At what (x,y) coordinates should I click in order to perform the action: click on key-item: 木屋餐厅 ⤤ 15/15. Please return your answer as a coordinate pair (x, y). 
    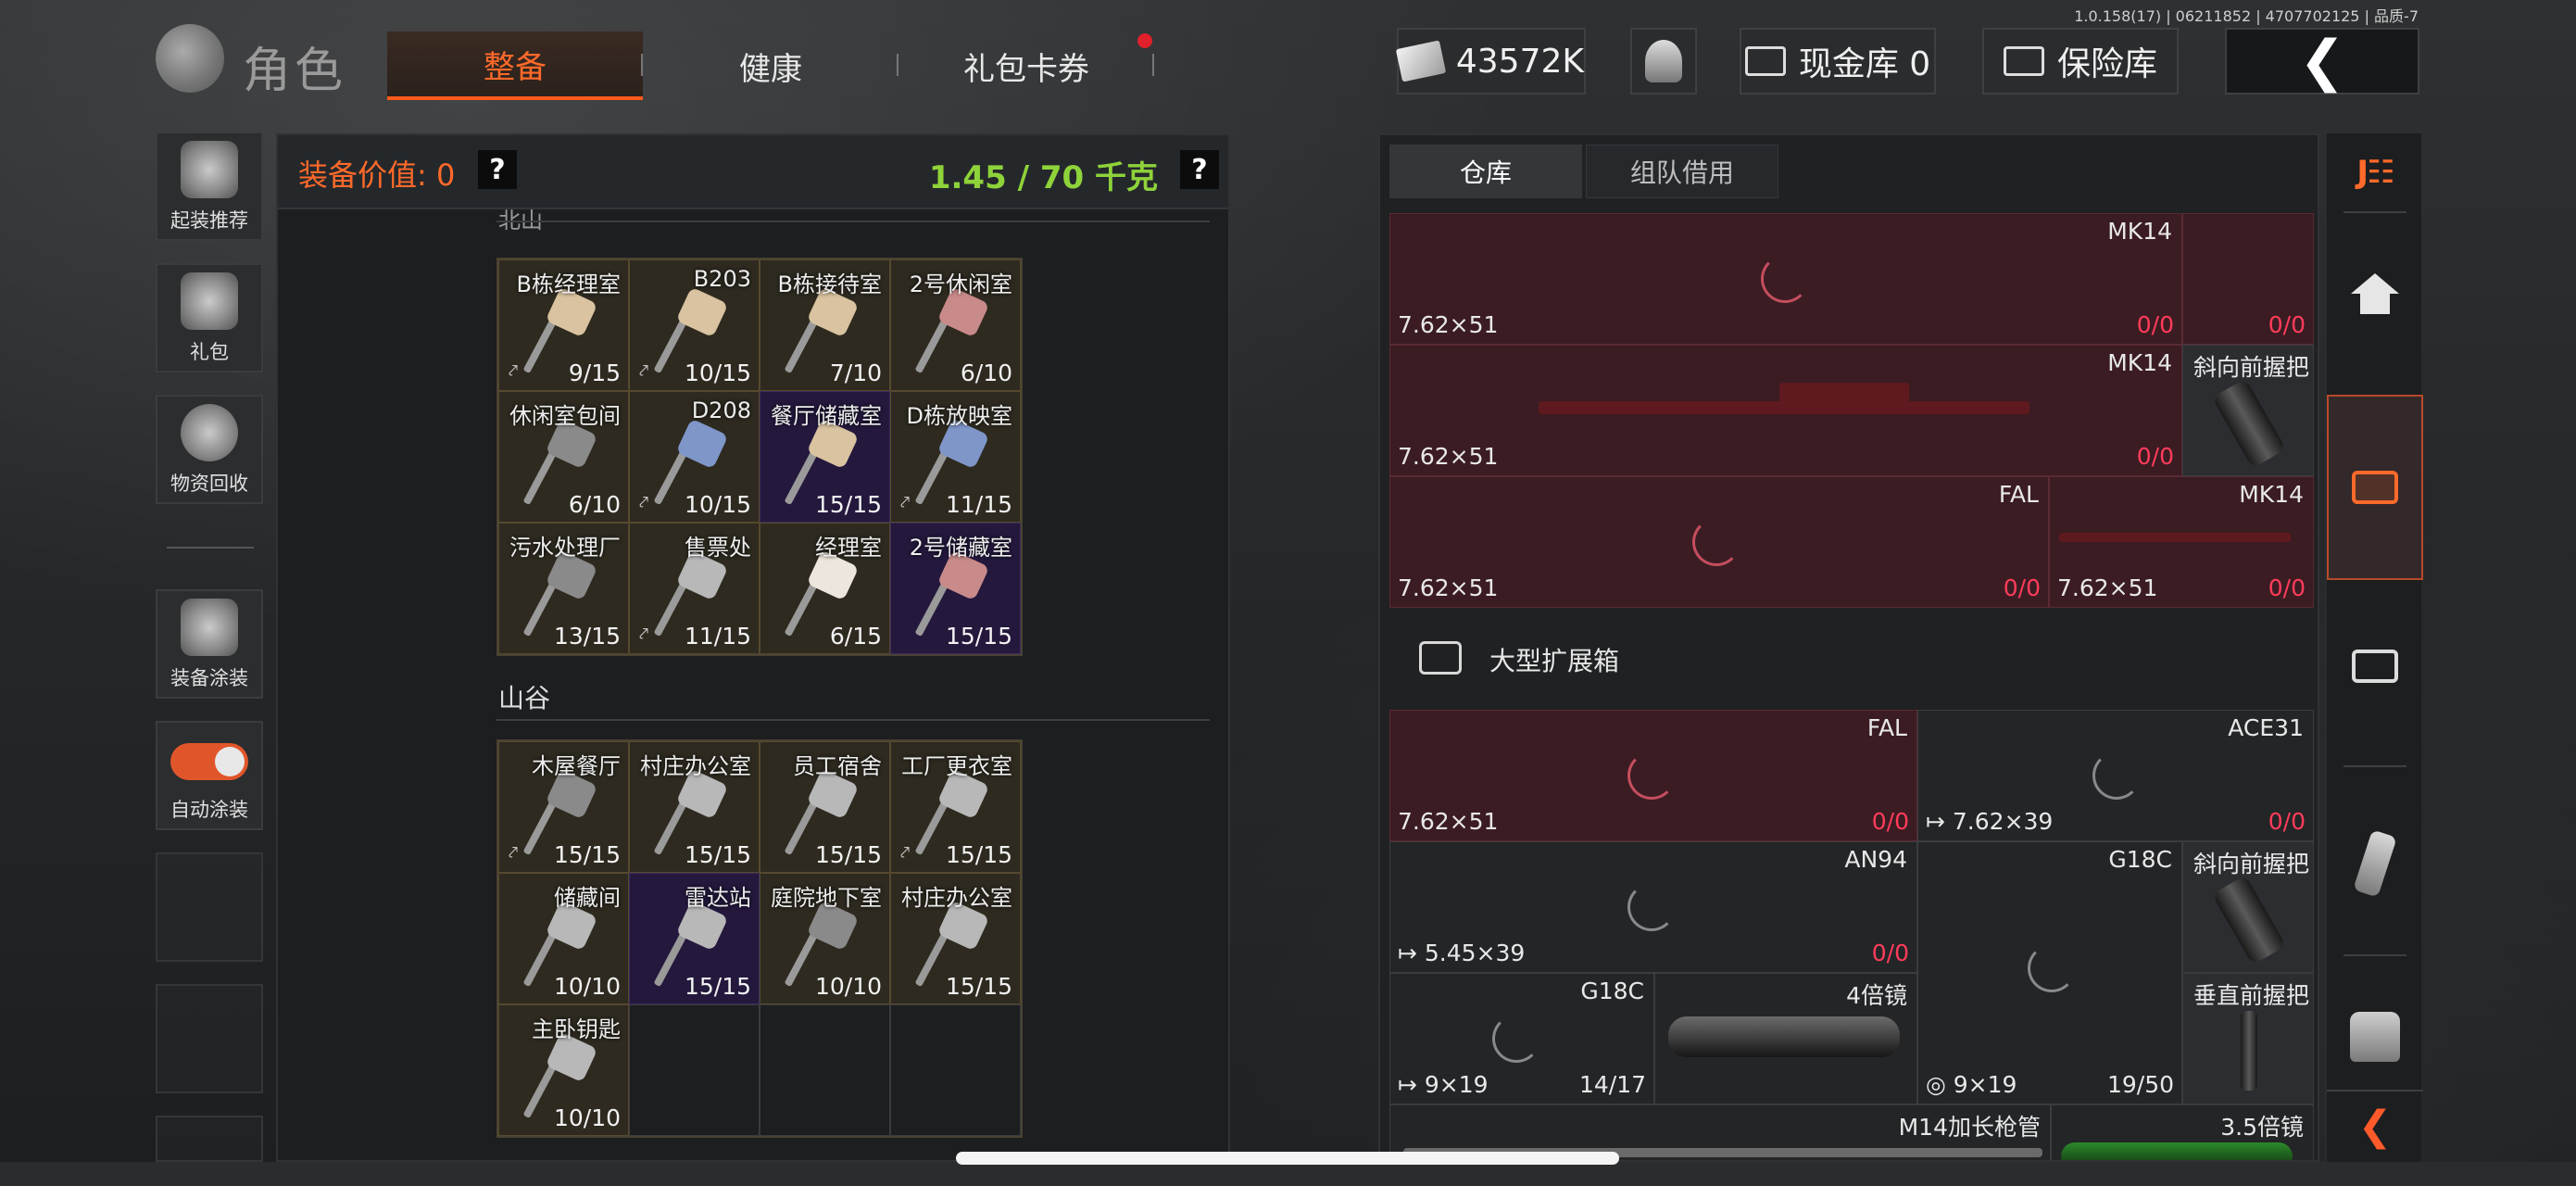
    Looking at the image, I should click on (563, 807).